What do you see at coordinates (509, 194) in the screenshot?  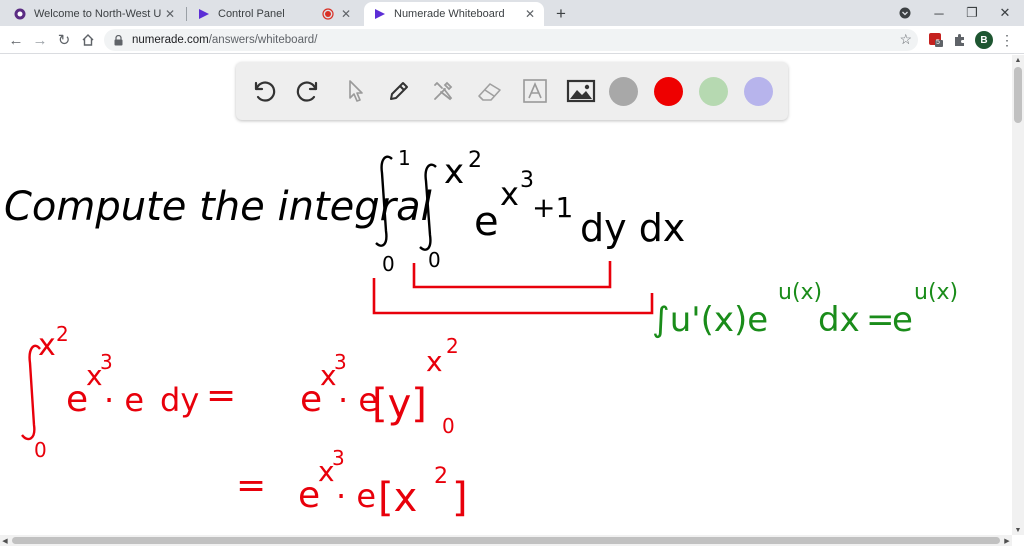 I see `integrand-exponent-variable: x` at bounding box center [509, 194].